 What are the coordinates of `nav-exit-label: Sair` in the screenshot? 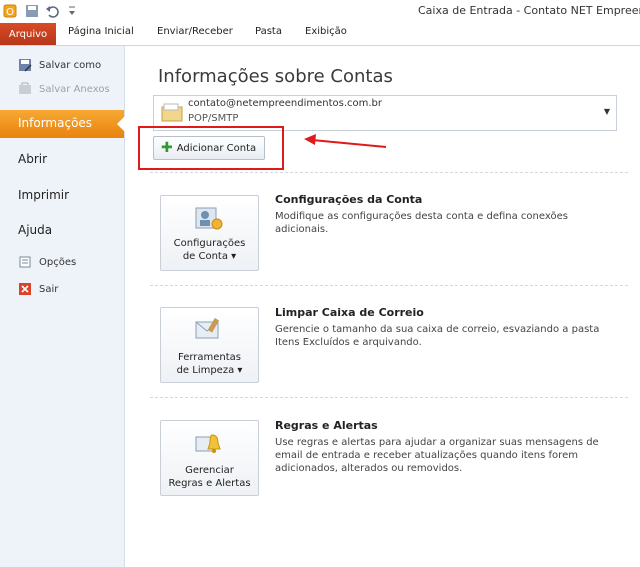 It's located at (49, 289).